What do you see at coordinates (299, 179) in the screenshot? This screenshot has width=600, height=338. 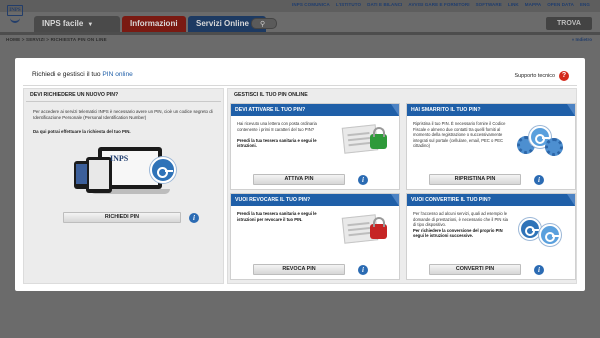 I see `attiva-pin-button: ATTIVA PIN` at bounding box center [299, 179].